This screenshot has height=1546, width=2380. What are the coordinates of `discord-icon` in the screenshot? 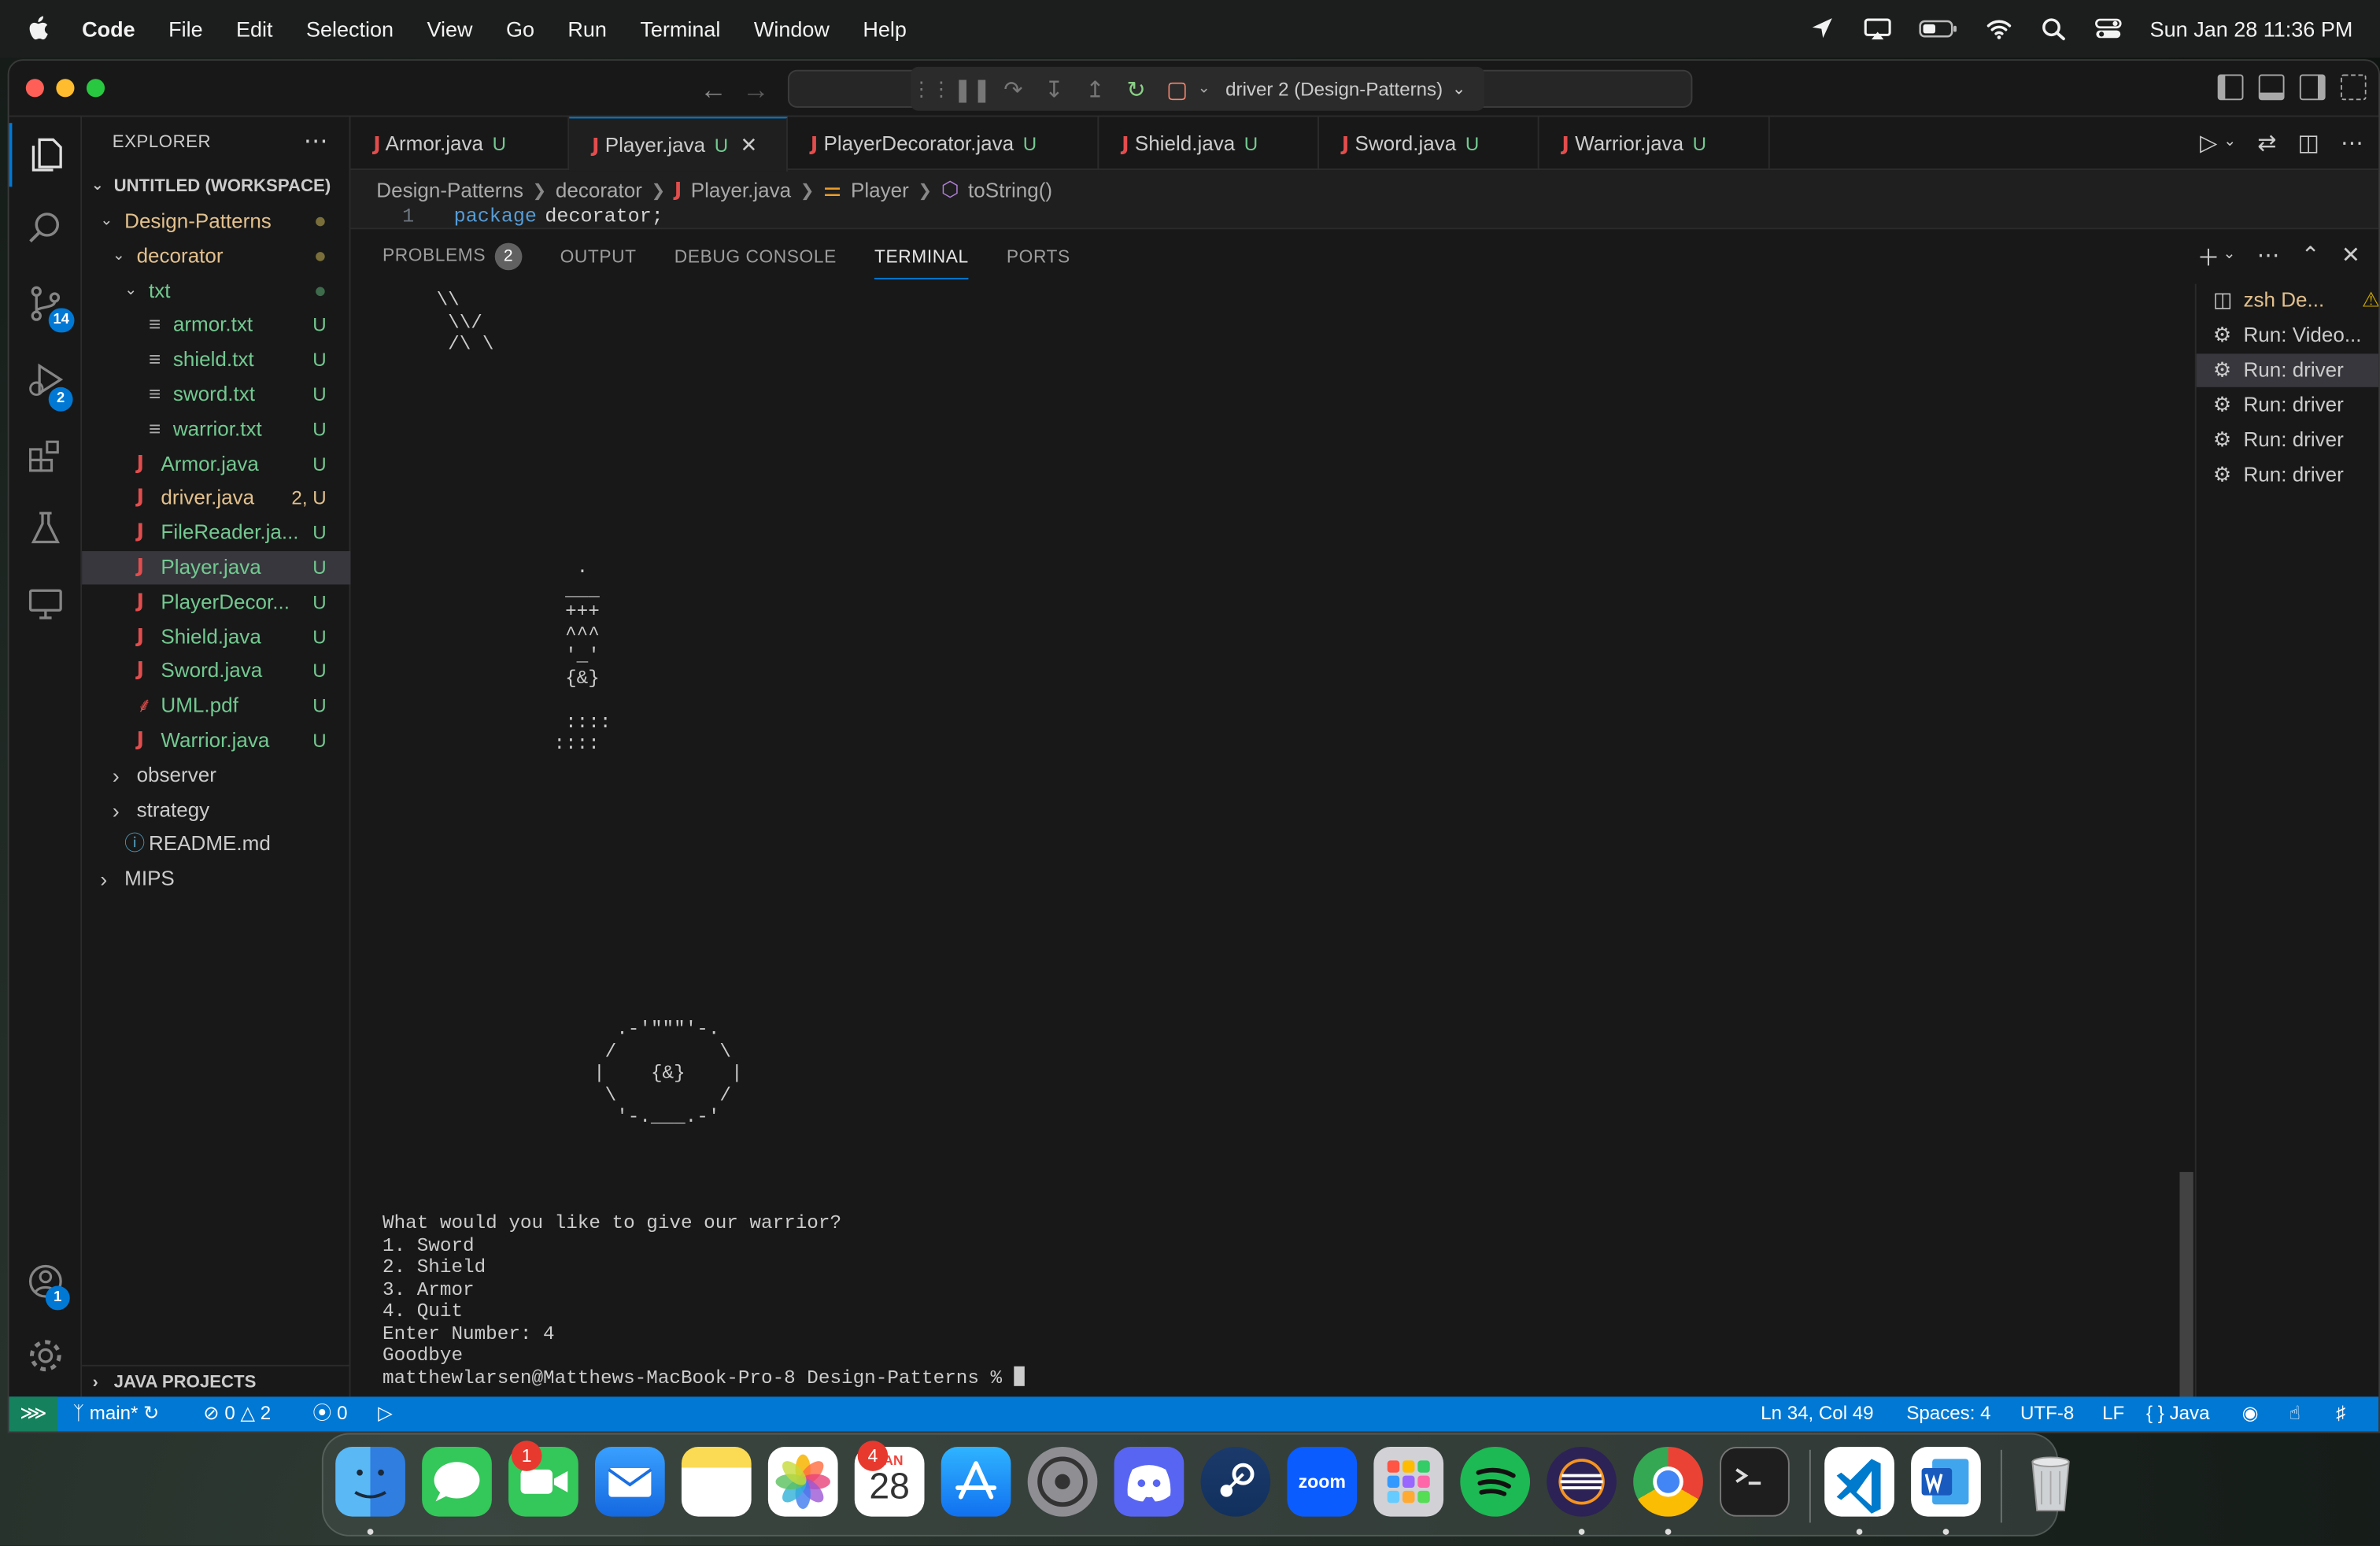 It's located at (1149, 1481).